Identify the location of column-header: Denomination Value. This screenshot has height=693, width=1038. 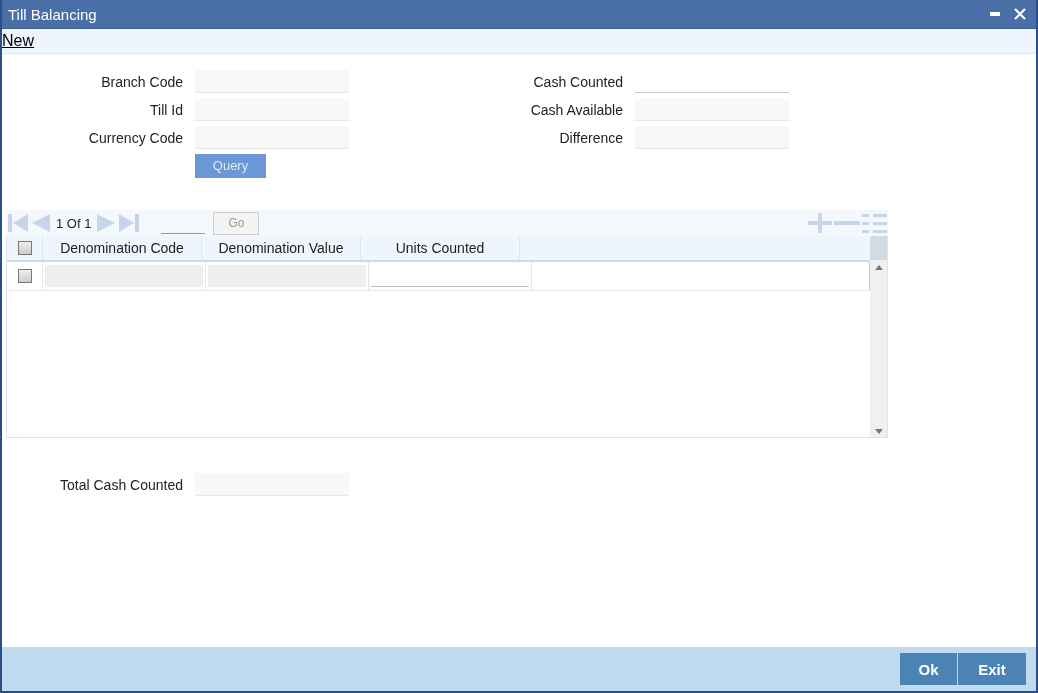
(281, 248).